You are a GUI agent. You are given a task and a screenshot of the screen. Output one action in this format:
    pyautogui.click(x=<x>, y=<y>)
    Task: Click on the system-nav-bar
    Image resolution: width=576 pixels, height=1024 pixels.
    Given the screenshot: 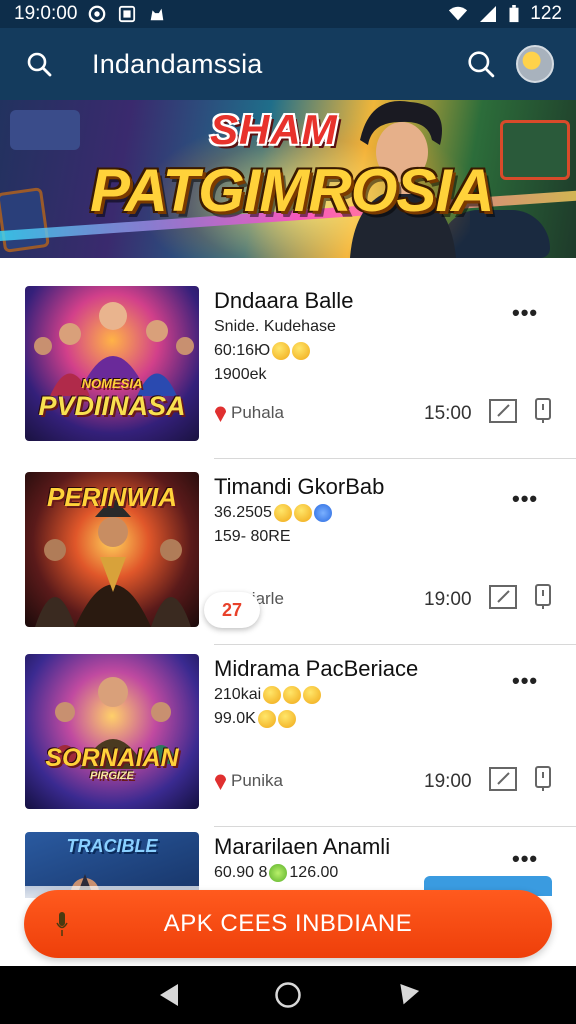 What is the action you would take?
    pyautogui.click(x=288, y=995)
    